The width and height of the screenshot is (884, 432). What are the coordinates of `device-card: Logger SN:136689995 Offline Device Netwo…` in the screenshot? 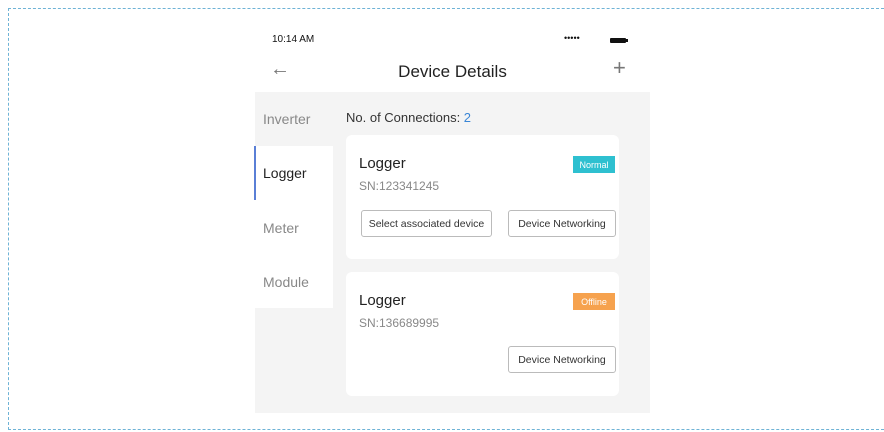 It's located at (482, 334).